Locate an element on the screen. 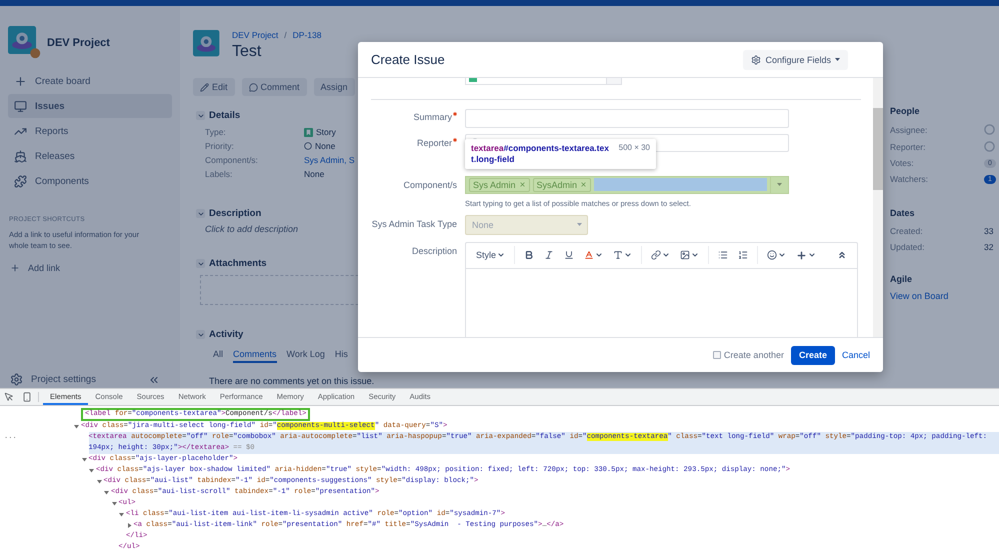  section-heading: Description is located at coordinates (235, 213).